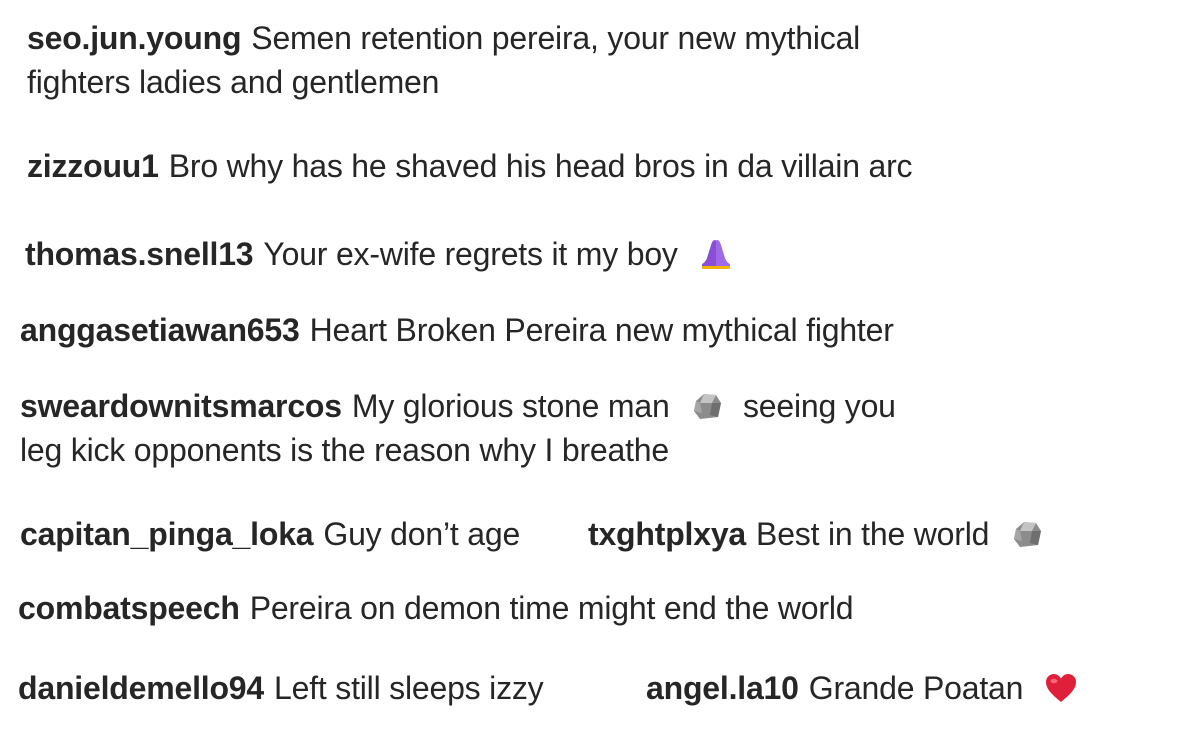  Describe the element at coordinates (422, 534) in the screenshot. I see `comment-text: Guy don’t age` at that location.